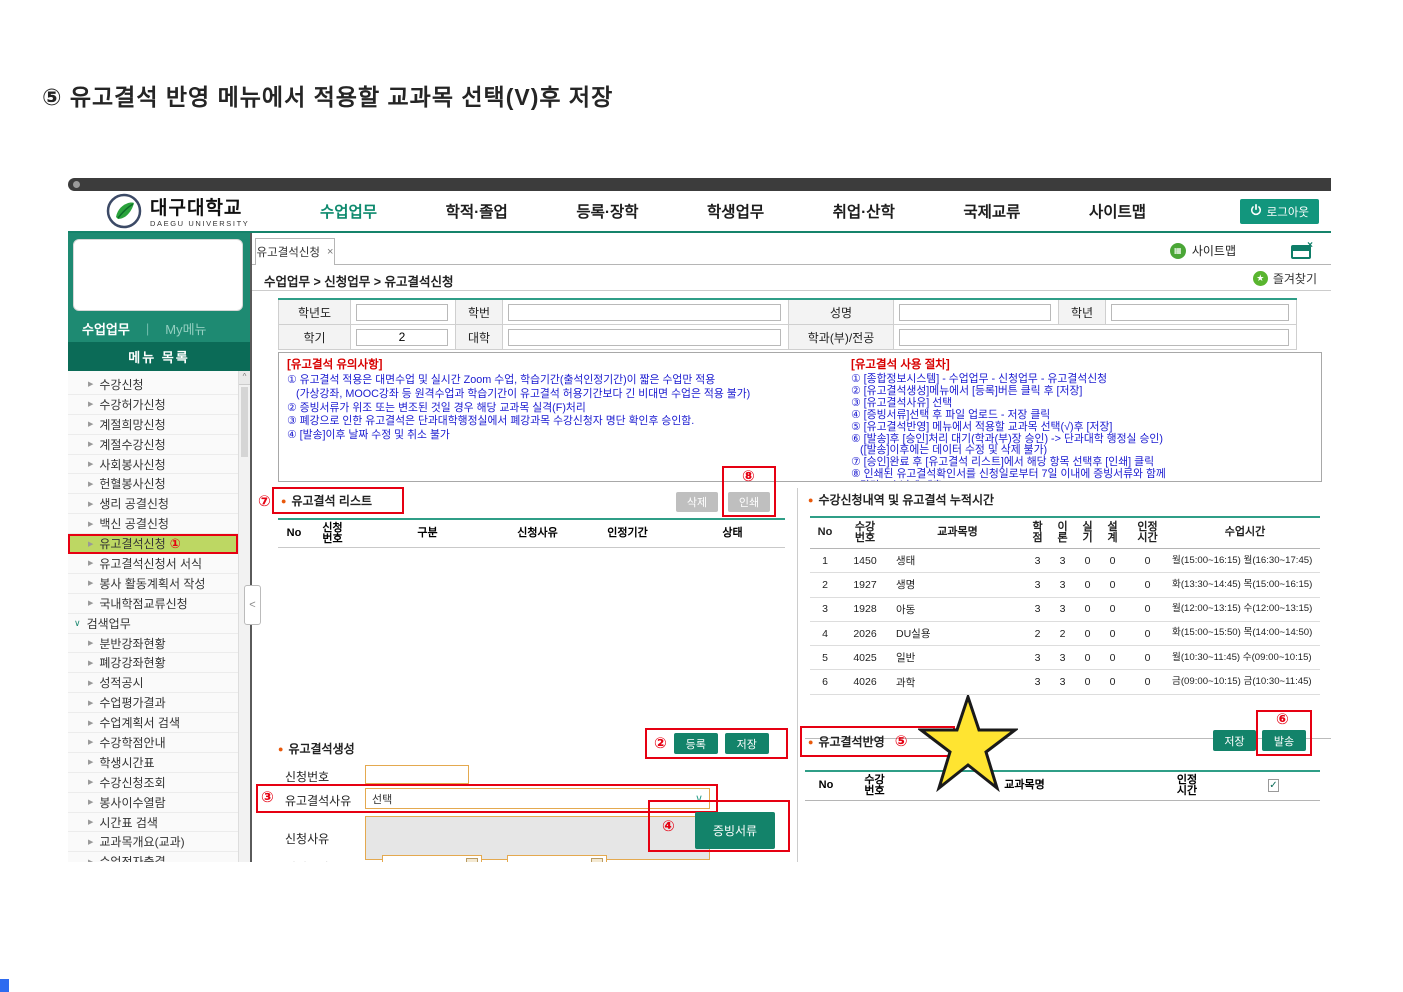 This screenshot has height=992, width=1403. I want to click on apply-no-input, so click(417, 774).